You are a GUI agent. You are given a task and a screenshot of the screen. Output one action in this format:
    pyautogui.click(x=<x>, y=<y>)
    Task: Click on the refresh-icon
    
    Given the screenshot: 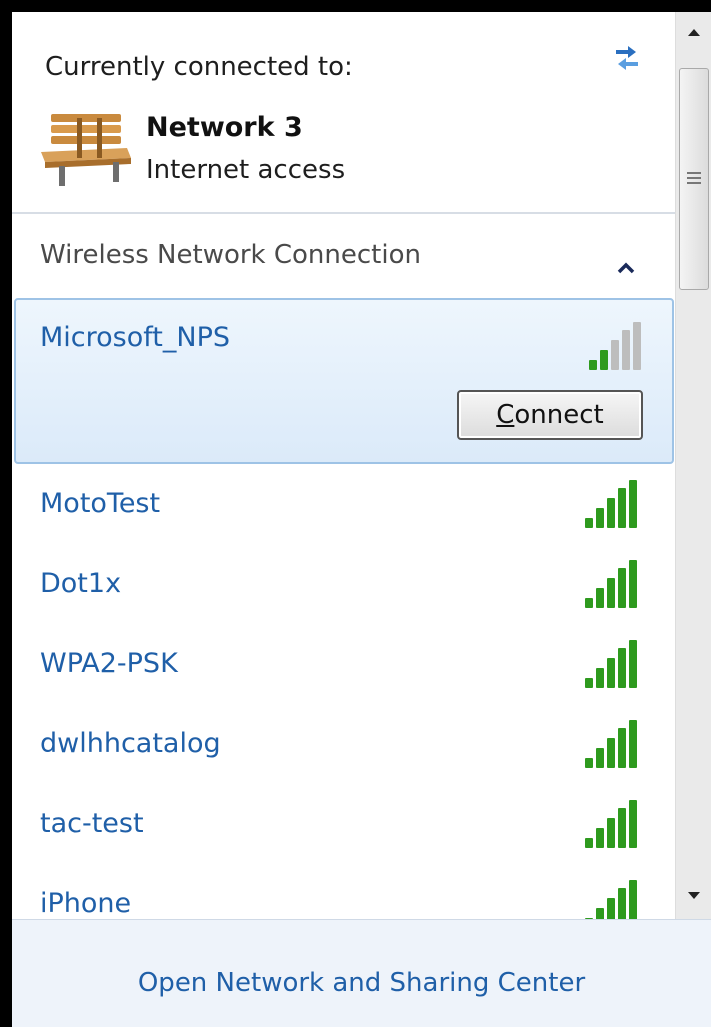 What is the action you would take?
    pyautogui.click(x=627, y=53)
    